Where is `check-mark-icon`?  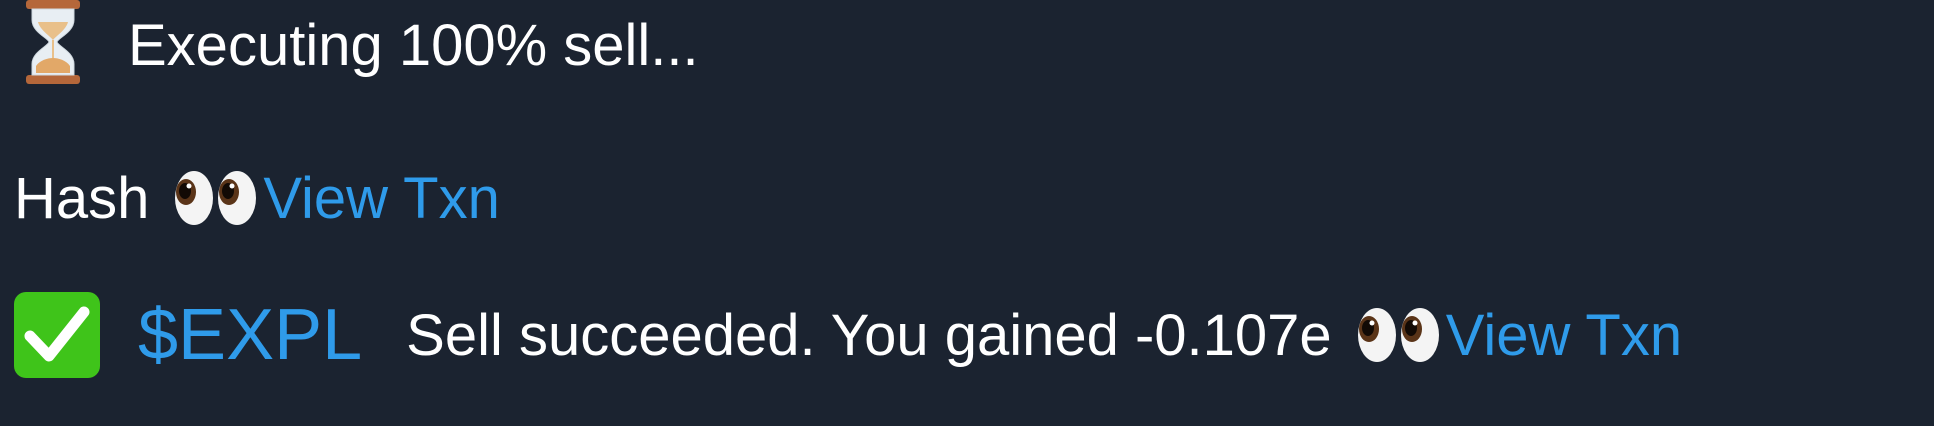
check-mark-icon is located at coordinates (57, 335).